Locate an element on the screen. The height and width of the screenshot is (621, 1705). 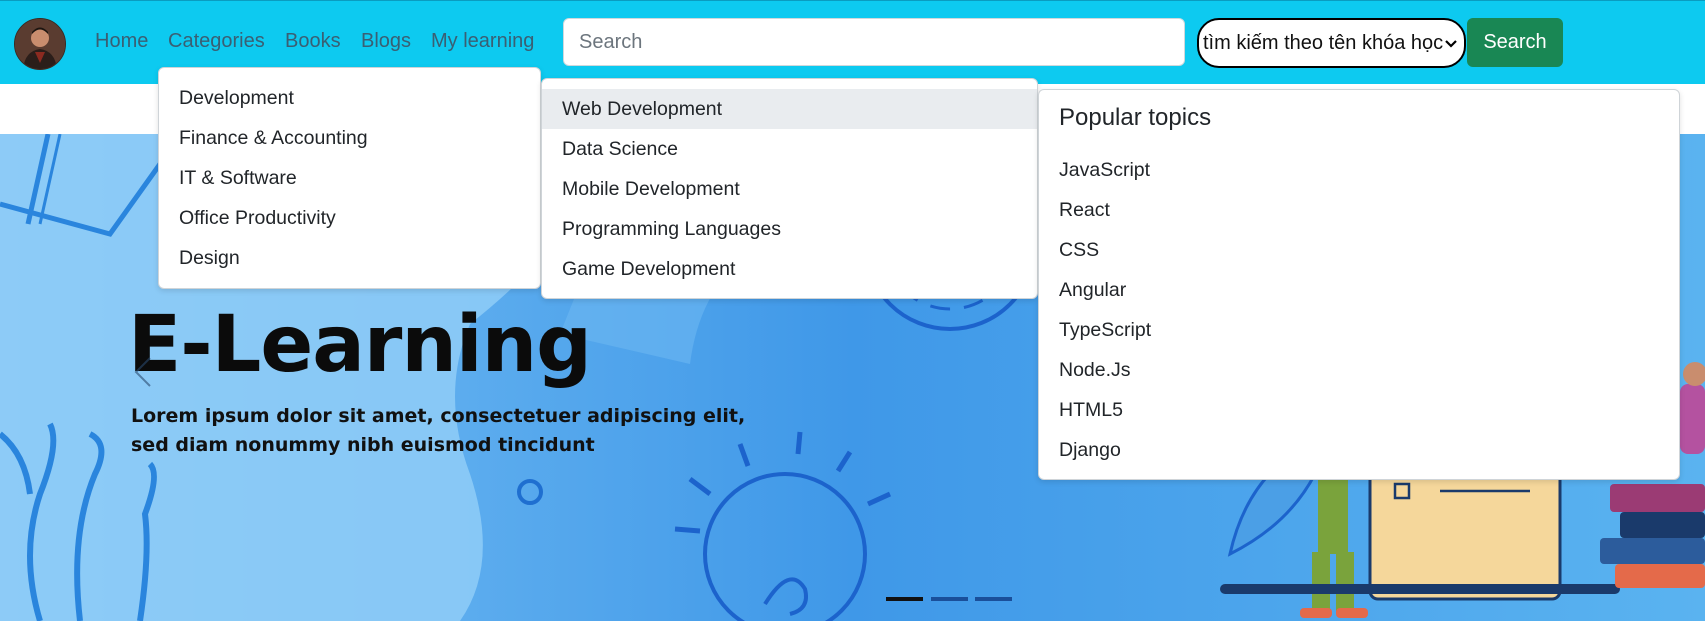
category-item-finance: Finance & Accounting is located at coordinates (349, 138).